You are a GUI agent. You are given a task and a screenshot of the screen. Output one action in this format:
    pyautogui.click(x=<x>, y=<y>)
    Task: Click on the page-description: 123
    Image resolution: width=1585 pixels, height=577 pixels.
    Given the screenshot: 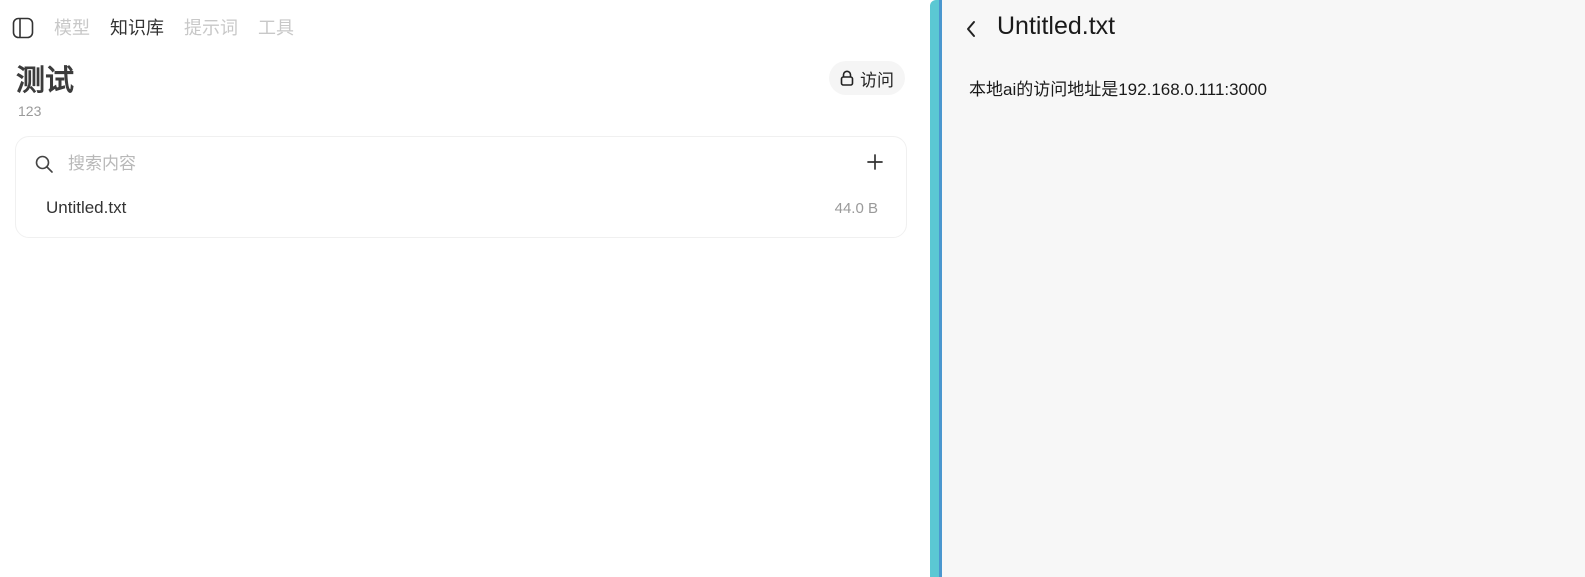 What is the action you would take?
    pyautogui.click(x=30, y=111)
    